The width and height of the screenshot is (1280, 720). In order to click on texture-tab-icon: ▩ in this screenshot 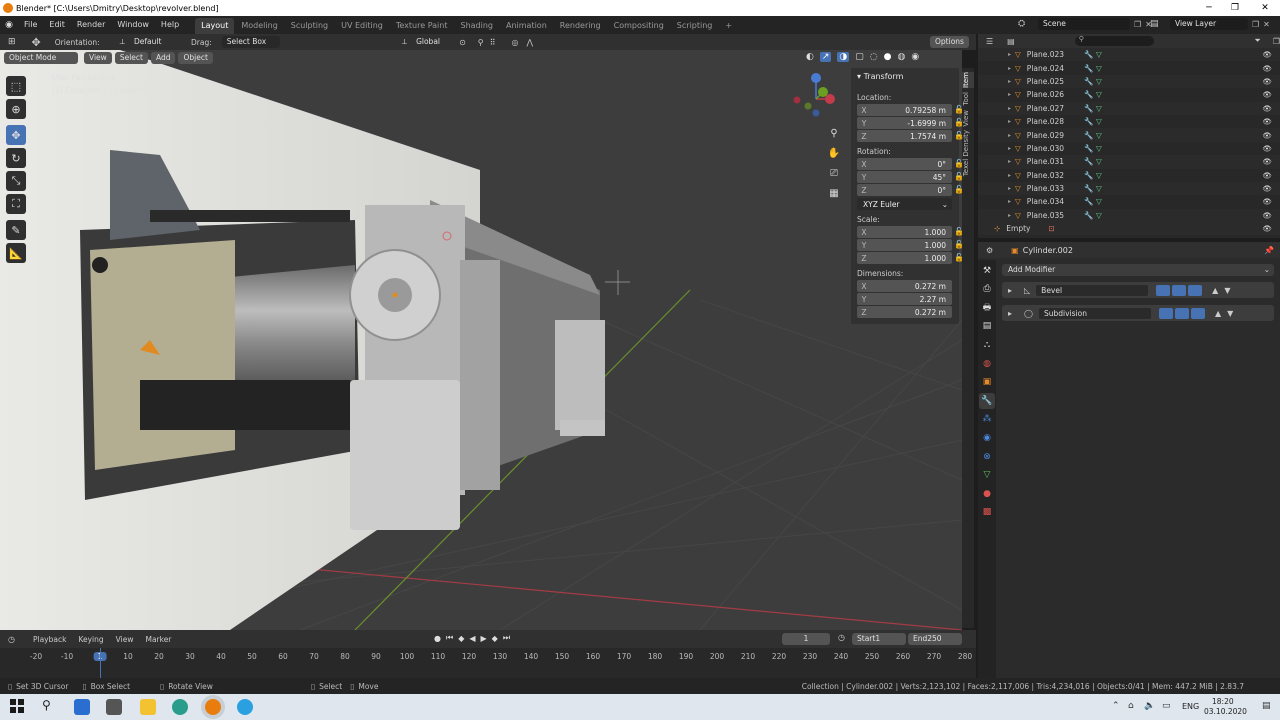, I will do `click(987, 512)`.